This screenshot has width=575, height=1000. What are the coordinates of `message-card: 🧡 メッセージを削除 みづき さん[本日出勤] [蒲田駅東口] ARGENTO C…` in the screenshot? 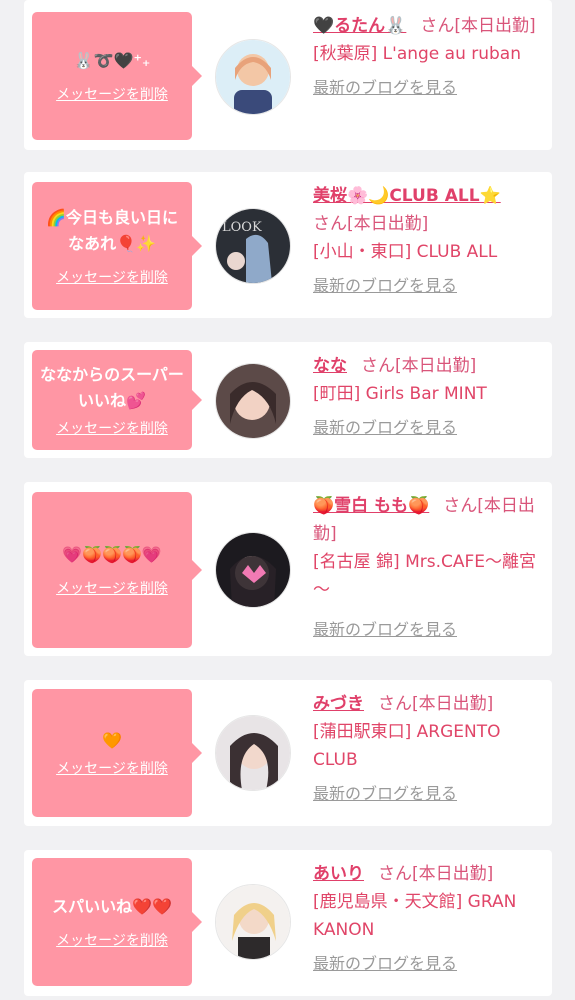 It's located at (288, 753).